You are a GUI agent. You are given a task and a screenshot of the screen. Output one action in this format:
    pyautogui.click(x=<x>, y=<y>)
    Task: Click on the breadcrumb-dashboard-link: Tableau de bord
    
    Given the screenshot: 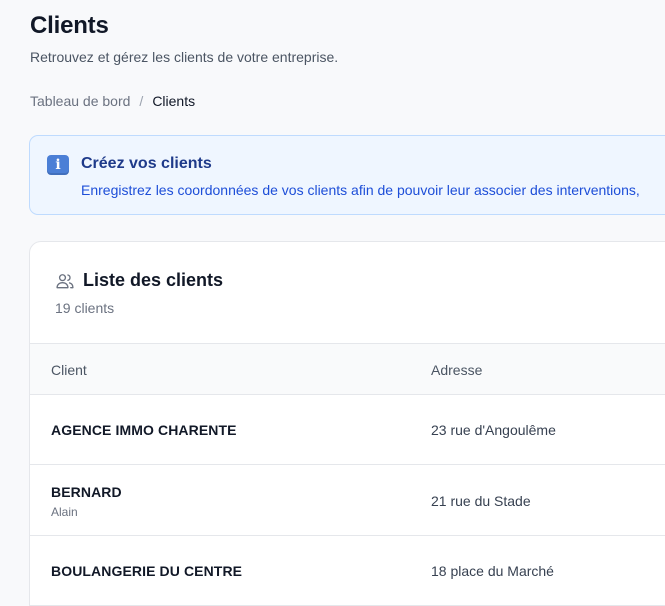 What is the action you would take?
    pyautogui.click(x=80, y=101)
    